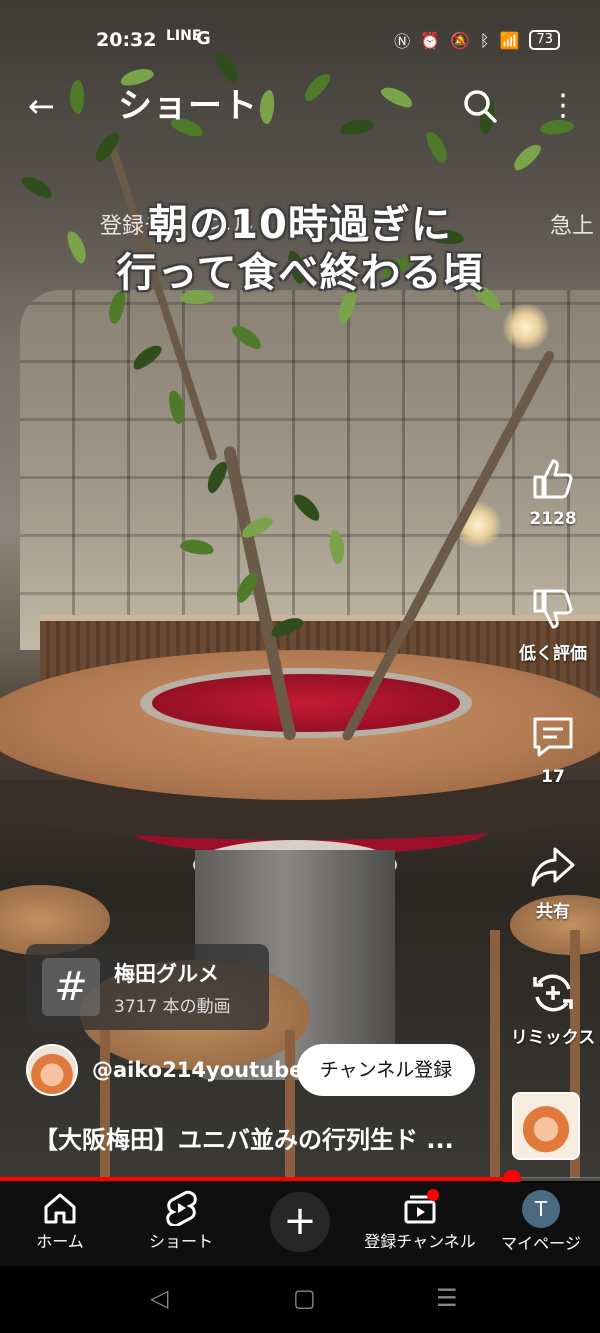 The width and height of the screenshot is (600, 1333). What do you see at coordinates (420, 1241) in the screenshot?
I see `nav-subscriptions-label: 登録チャンネル` at bounding box center [420, 1241].